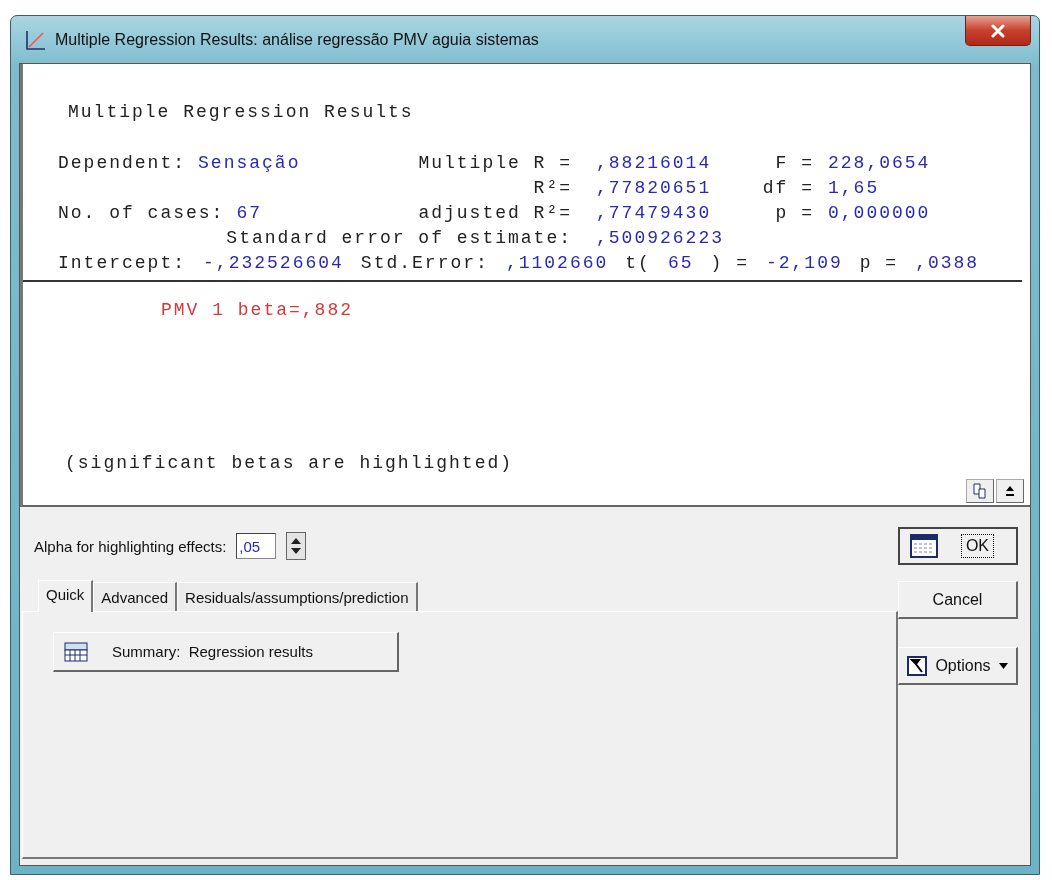 The height and width of the screenshot is (880, 1052). I want to click on stat-value: 65, so click(680, 263).